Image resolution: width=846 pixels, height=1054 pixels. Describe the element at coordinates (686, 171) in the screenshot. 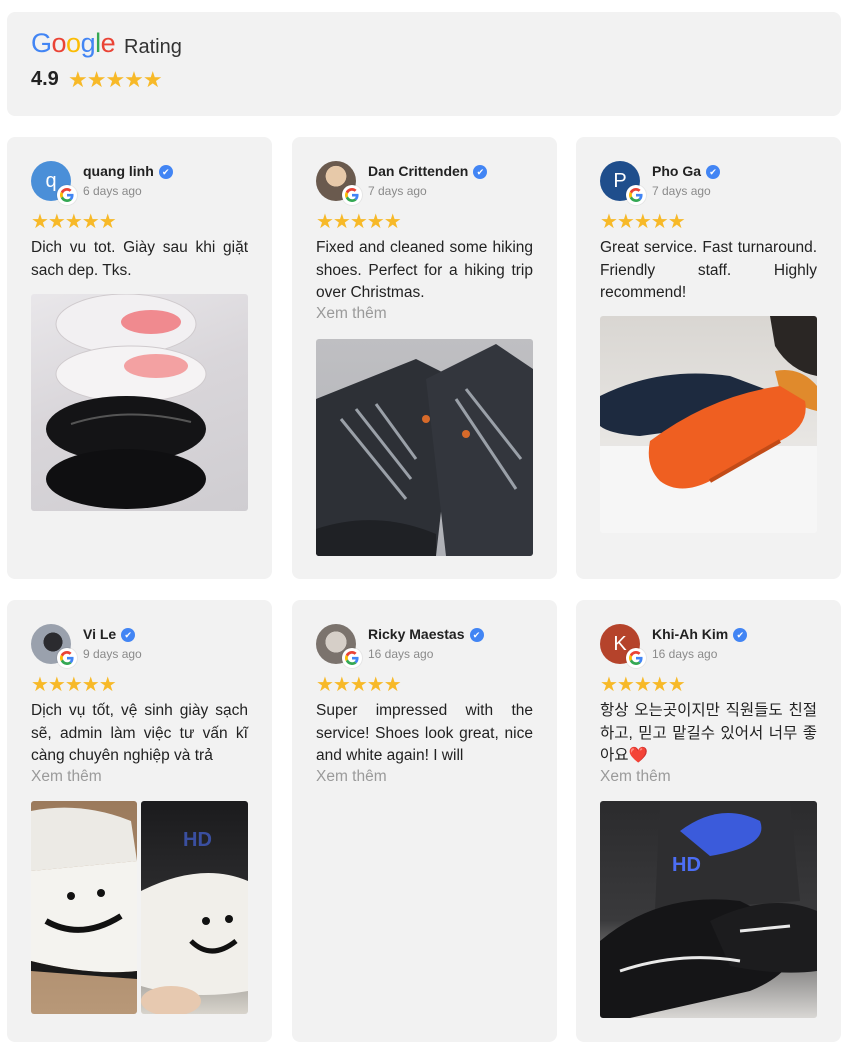

I see `reviewer-name: Pho Ga ✔` at that location.